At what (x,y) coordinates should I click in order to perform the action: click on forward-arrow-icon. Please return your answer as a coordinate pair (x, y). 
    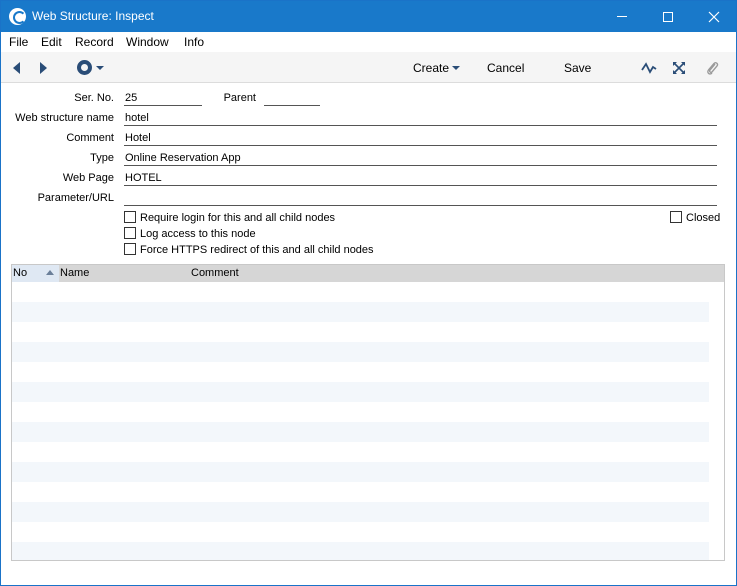
    Looking at the image, I should click on (43, 68).